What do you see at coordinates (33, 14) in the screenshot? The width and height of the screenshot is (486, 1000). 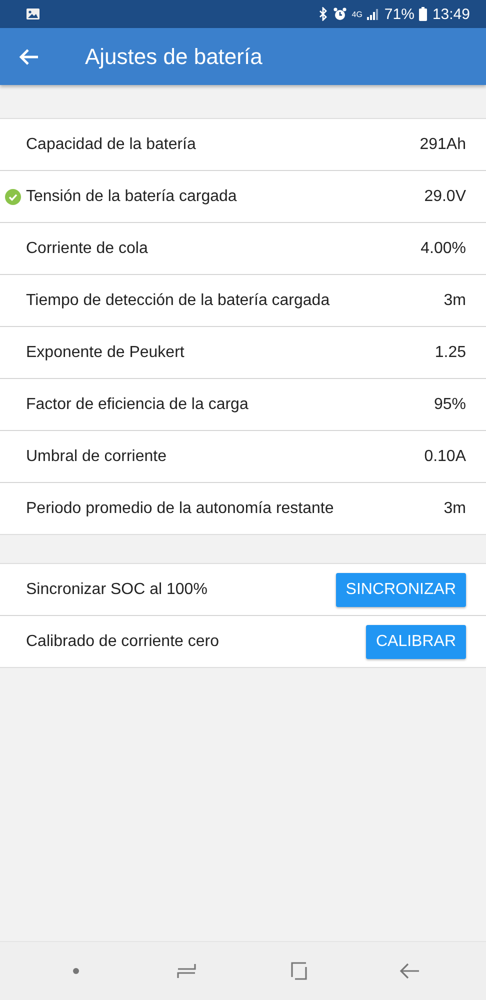 I see `gallery-icon` at bounding box center [33, 14].